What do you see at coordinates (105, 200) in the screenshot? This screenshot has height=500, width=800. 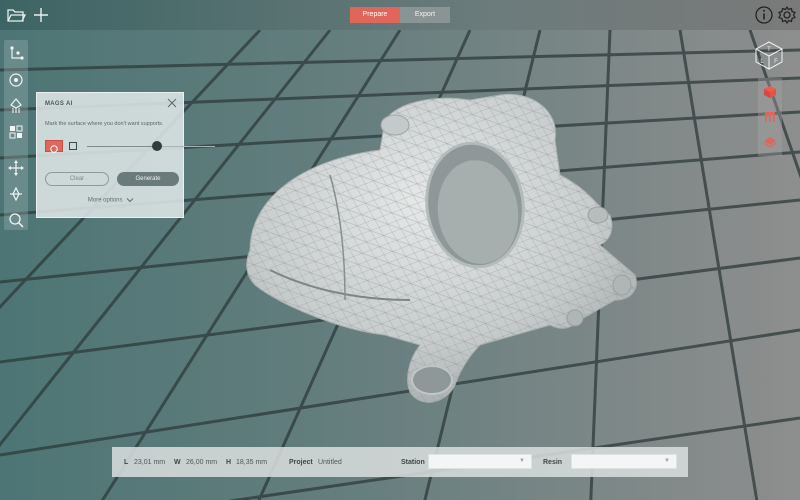 I see `more-options-label: More options` at bounding box center [105, 200].